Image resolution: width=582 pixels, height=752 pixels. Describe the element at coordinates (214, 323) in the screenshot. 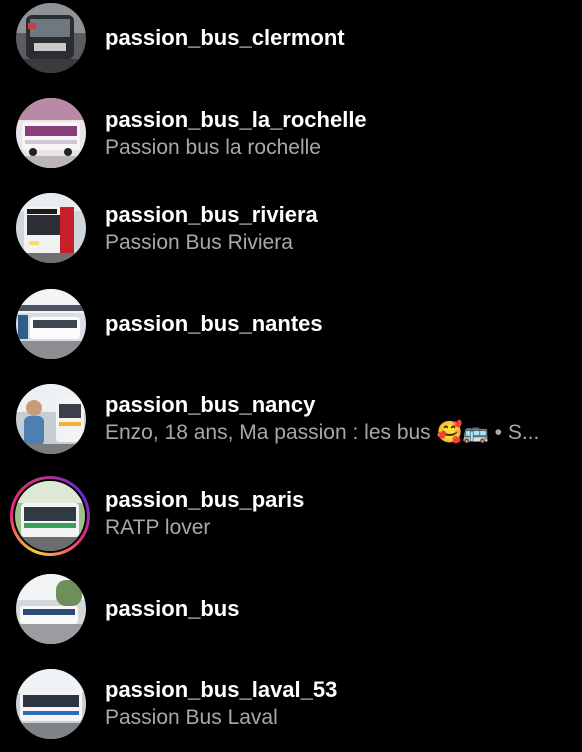

I see `username: passion_bus_nantes` at that location.